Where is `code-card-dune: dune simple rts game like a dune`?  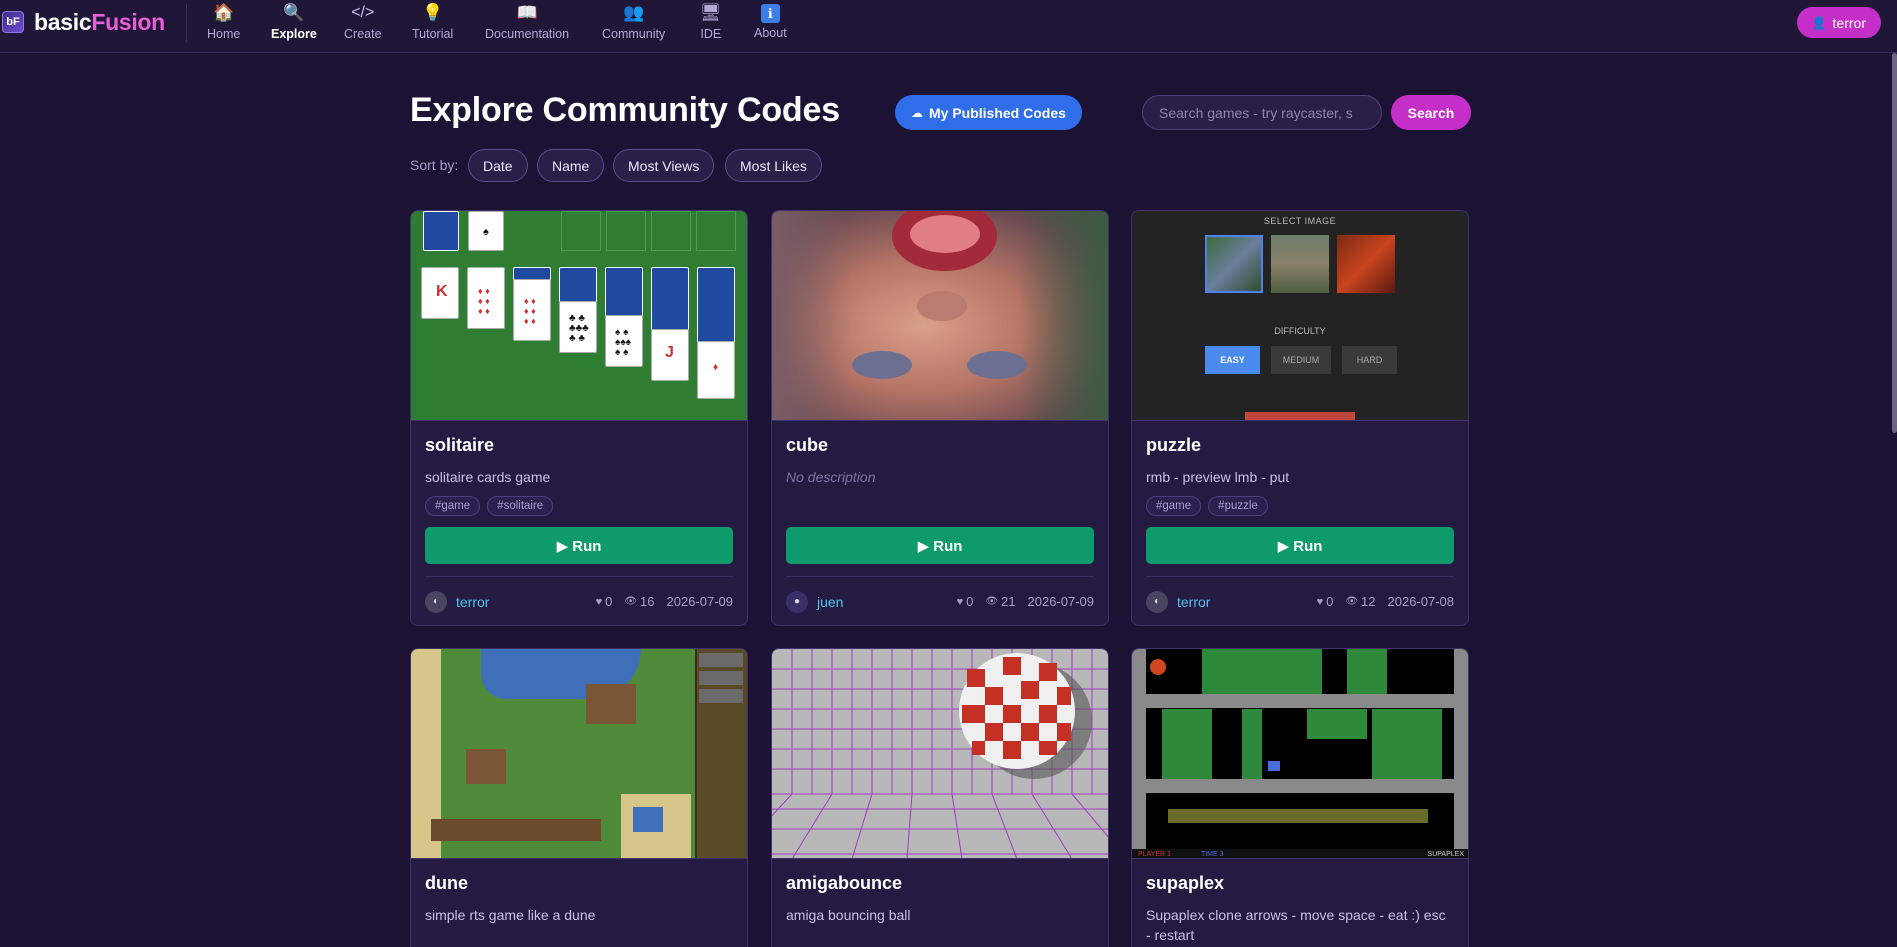
code-card-dune: dune simple rts game like a dune is located at coordinates (579, 797).